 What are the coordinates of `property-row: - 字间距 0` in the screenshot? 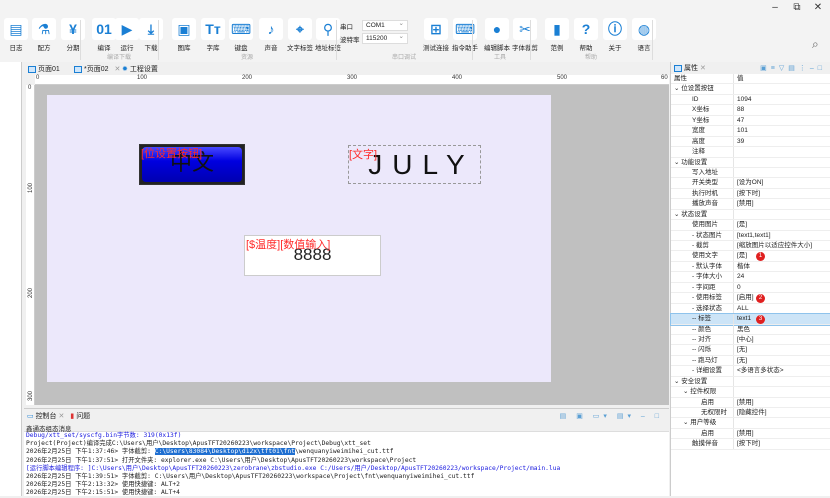 It's located at (750, 288).